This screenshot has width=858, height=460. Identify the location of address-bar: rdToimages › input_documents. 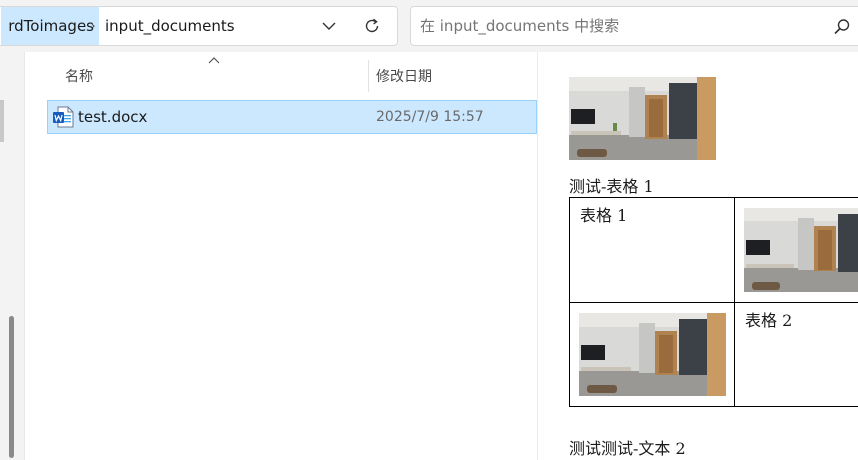
(199, 26).